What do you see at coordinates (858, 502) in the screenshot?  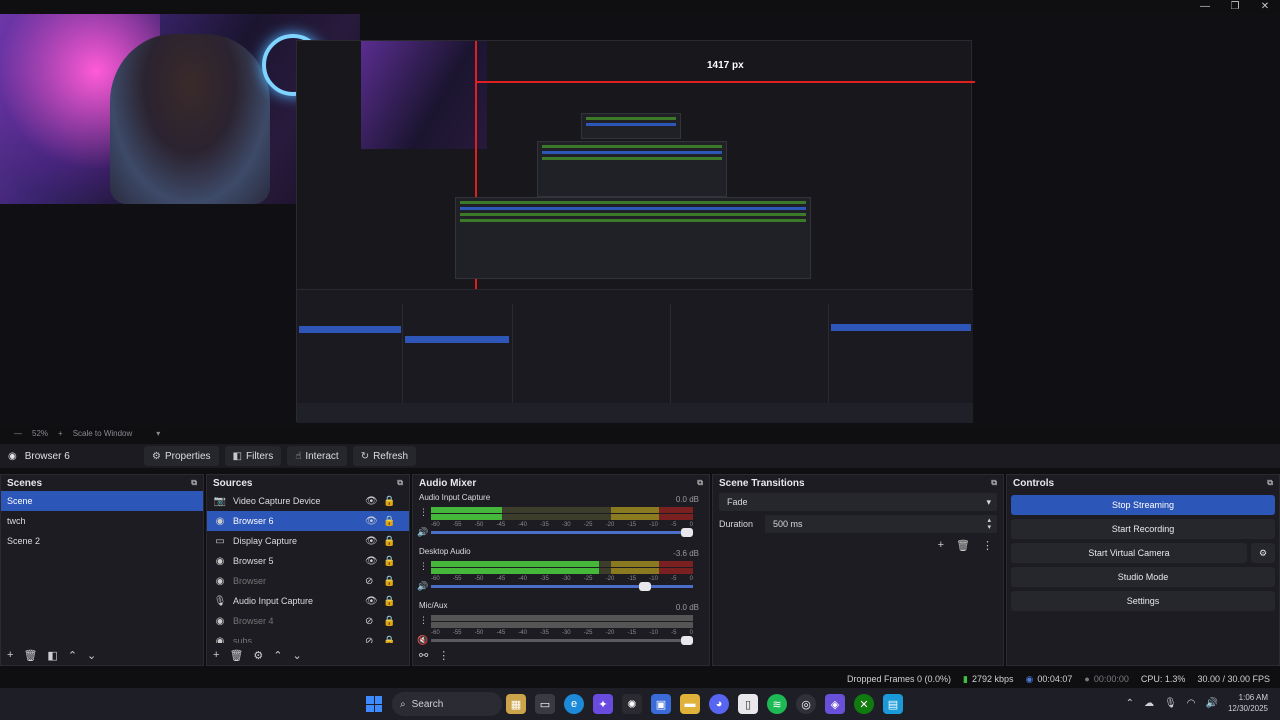 I see `transition-select: Fade ▾` at bounding box center [858, 502].